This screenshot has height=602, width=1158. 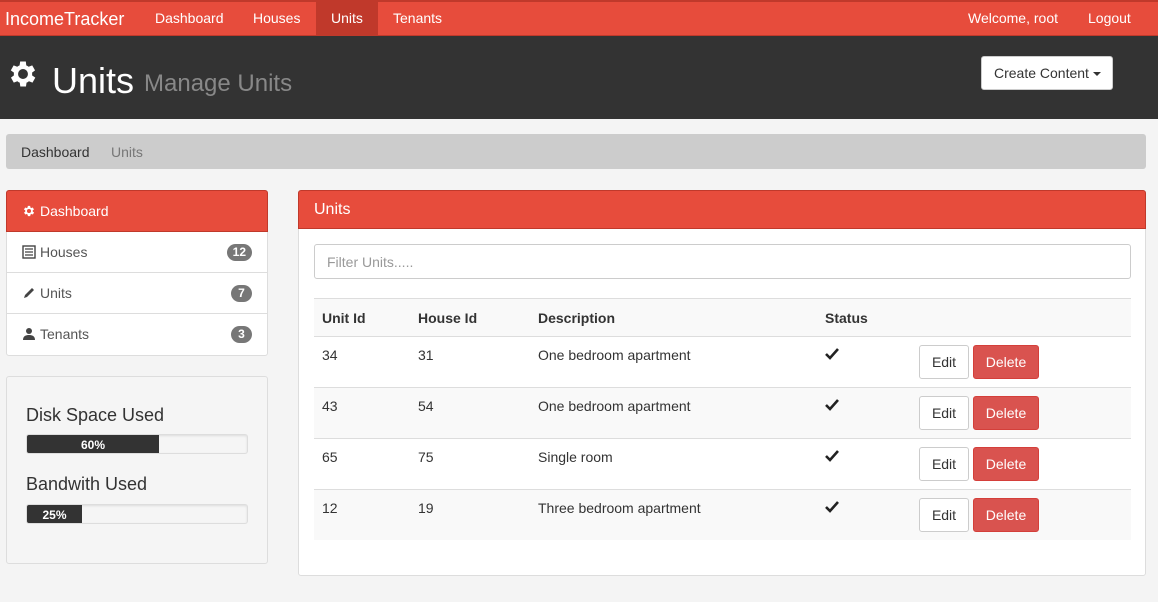 What do you see at coordinates (54, 514) in the screenshot?
I see `bandwidth-bar: 25%` at bounding box center [54, 514].